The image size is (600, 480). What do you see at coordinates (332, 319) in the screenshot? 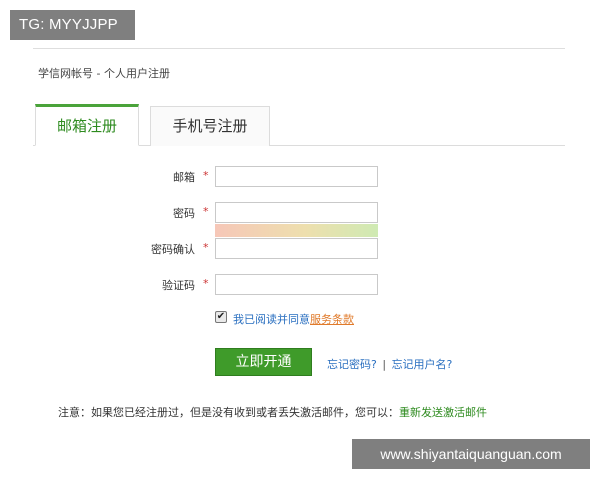
I see `terms-link: 服务条款` at bounding box center [332, 319].